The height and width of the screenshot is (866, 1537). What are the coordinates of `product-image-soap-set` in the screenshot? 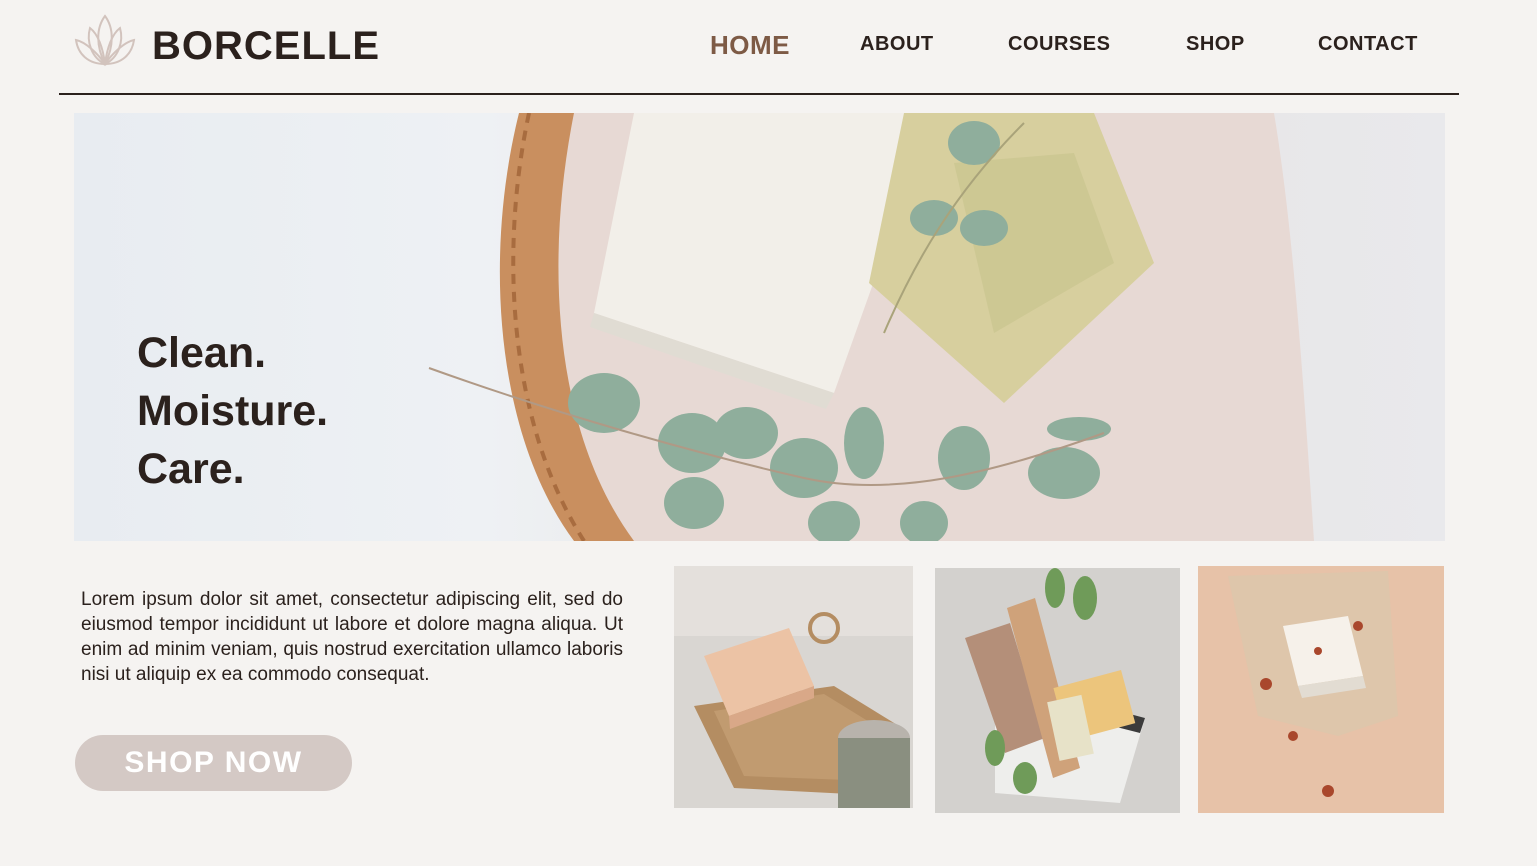 It's located at (1057, 690).